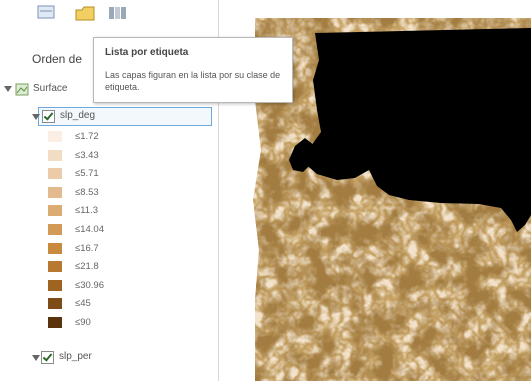 Image resolution: width=531 pixels, height=381 pixels. What do you see at coordinates (108, 323) in the screenshot?
I see `legend-item: ≤90` at bounding box center [108, 323].